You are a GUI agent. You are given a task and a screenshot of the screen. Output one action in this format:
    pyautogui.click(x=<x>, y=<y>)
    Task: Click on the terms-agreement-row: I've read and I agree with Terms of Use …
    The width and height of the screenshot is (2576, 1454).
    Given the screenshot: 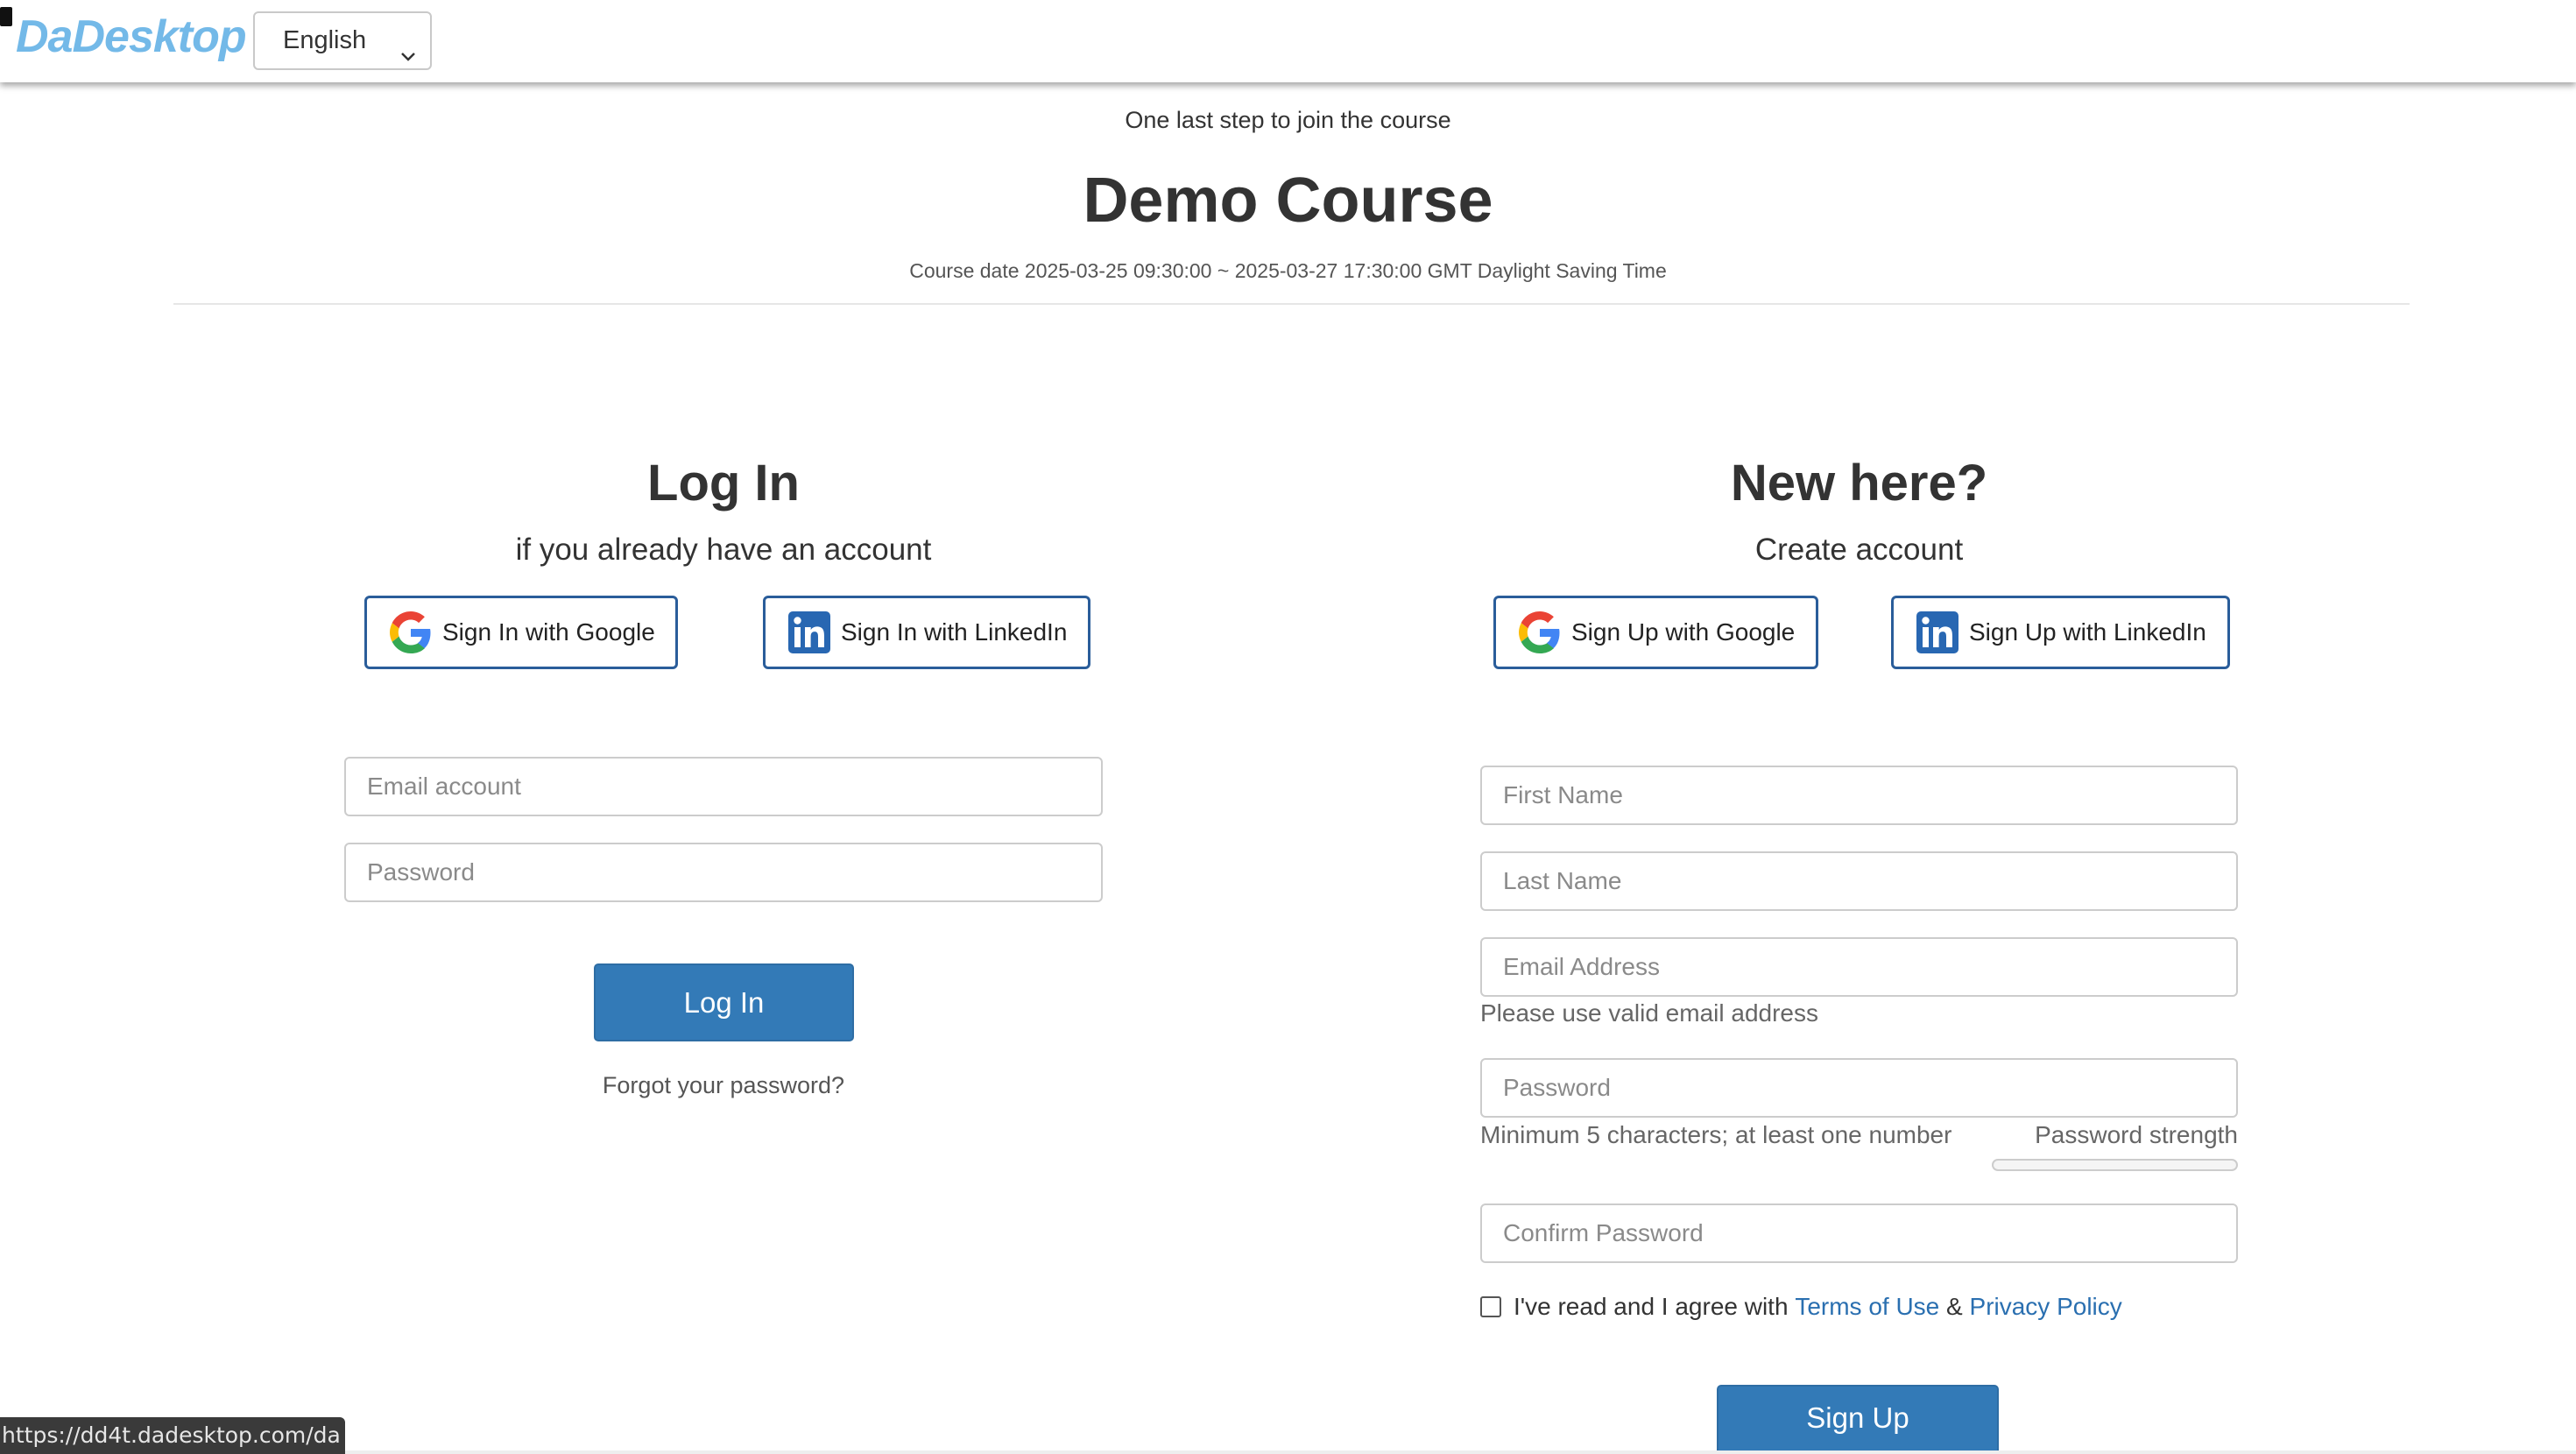 What is the action you would take?
    pyautogui.click(x=1801, y=1307)
    